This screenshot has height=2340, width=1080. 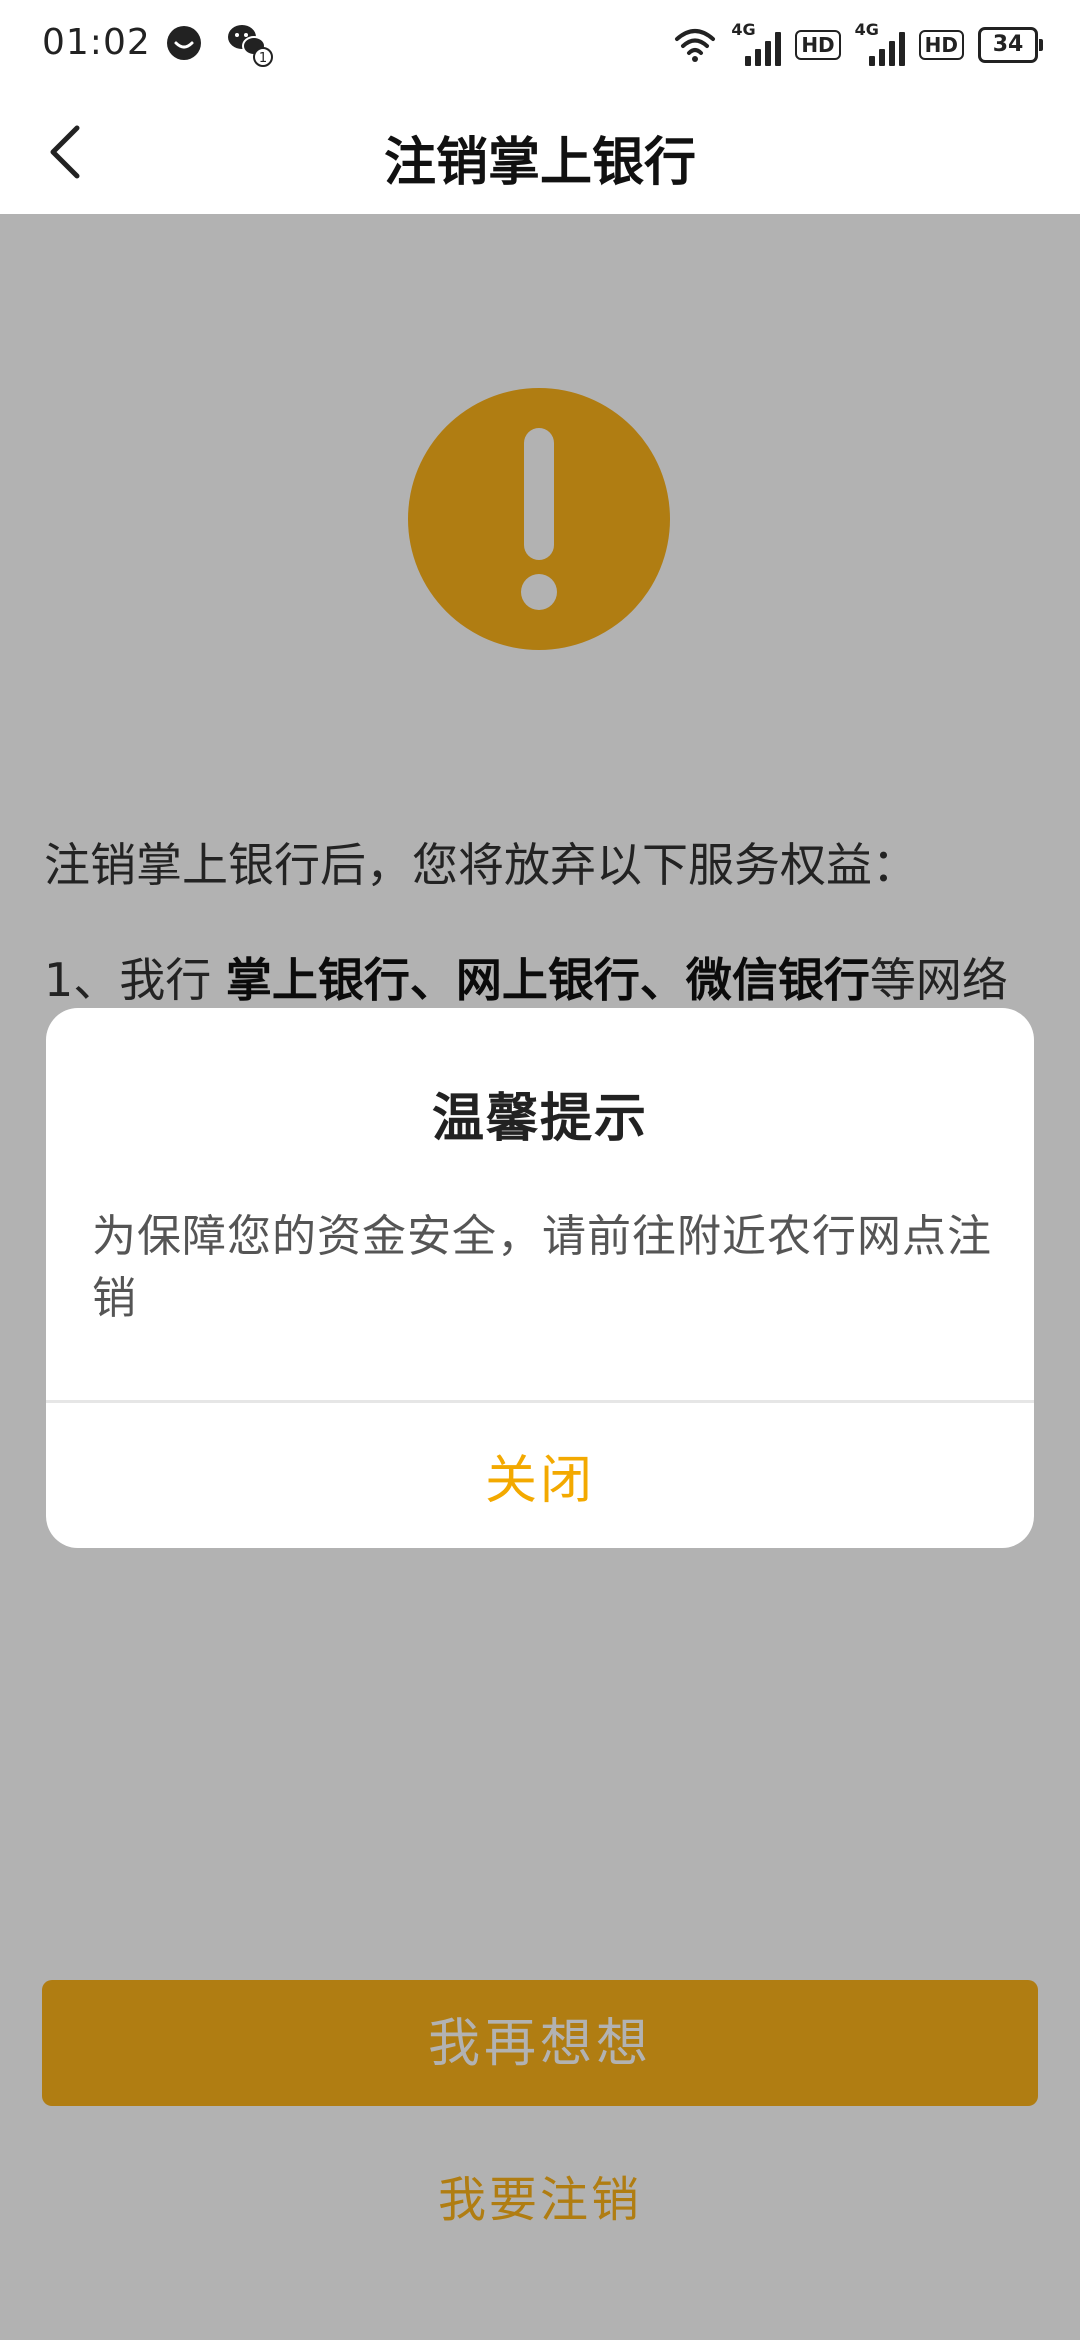 I want to click on dialog-title: 温馨提示, so click(x=539, y=1119).